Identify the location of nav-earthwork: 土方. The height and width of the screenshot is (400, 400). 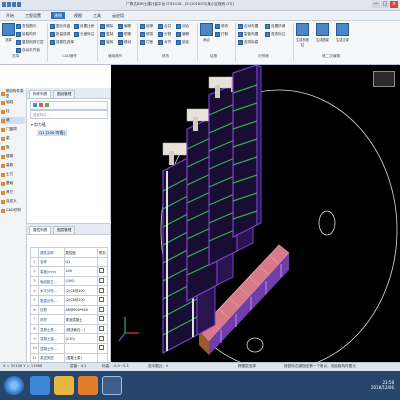
(13, 174).